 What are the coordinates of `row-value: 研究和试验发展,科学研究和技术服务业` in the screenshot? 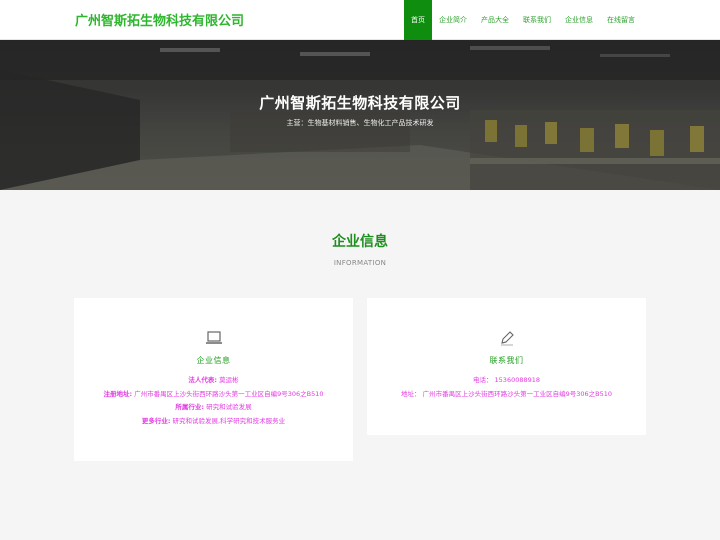 It's located at (229, 420).